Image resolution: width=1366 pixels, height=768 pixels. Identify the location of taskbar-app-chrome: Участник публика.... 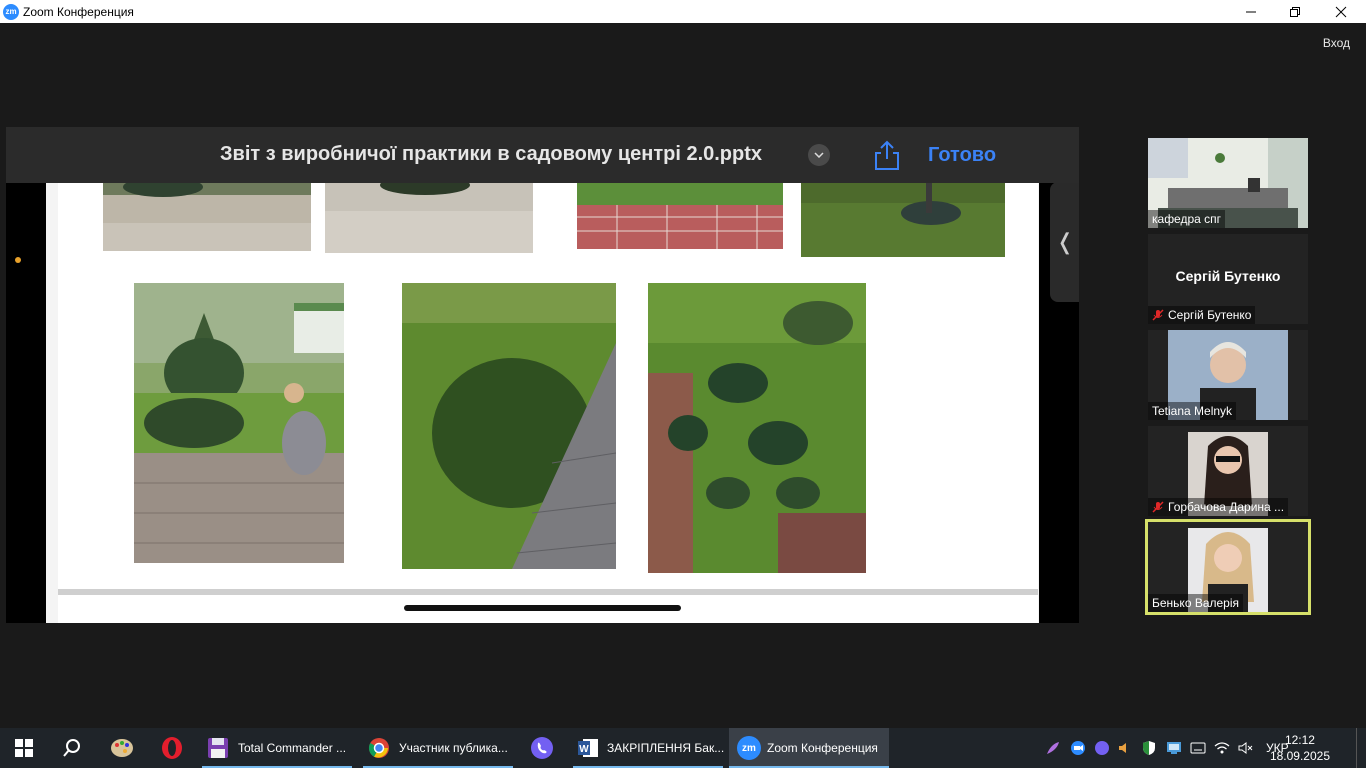
(438, 748).